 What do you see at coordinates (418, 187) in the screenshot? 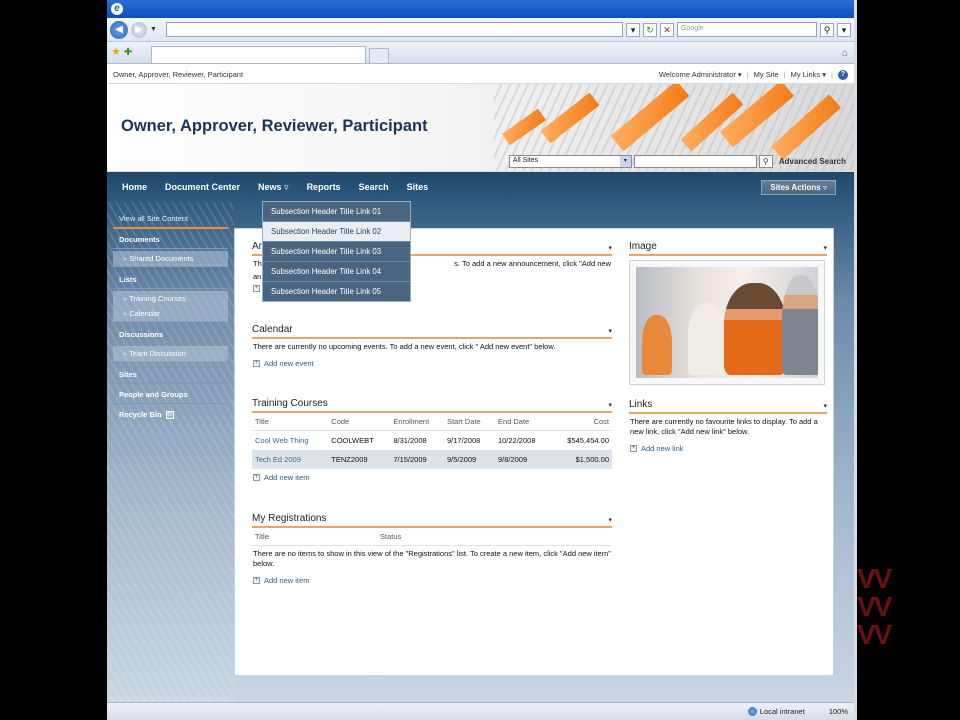
I see `nav-sites: Sites` at bounding box center [418, 187].